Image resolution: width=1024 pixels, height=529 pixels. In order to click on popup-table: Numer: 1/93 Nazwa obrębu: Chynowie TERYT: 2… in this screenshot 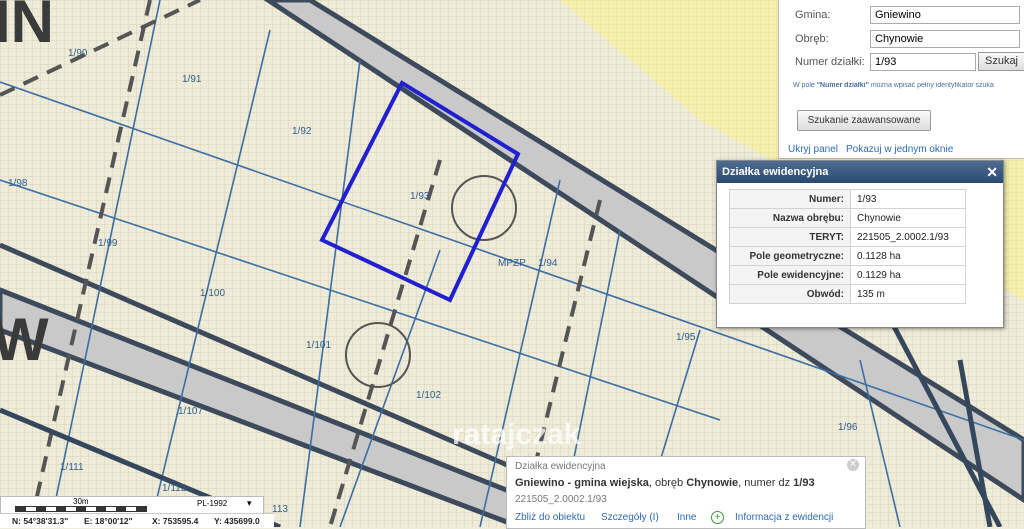, I will do `click(847, 246)`.